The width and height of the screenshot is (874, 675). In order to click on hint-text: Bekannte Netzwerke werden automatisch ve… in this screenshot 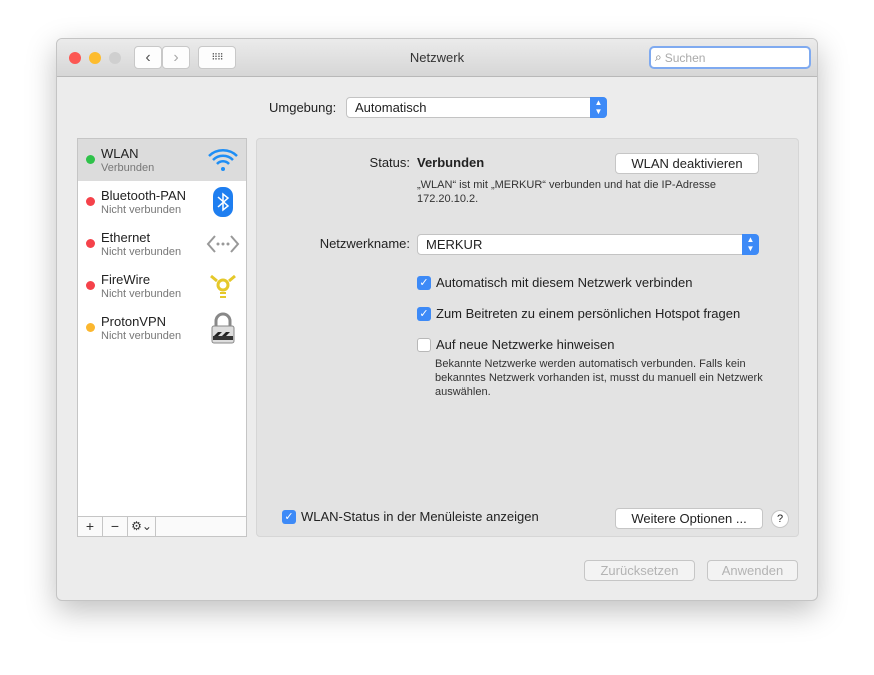, I will do `click(599, 378)`.